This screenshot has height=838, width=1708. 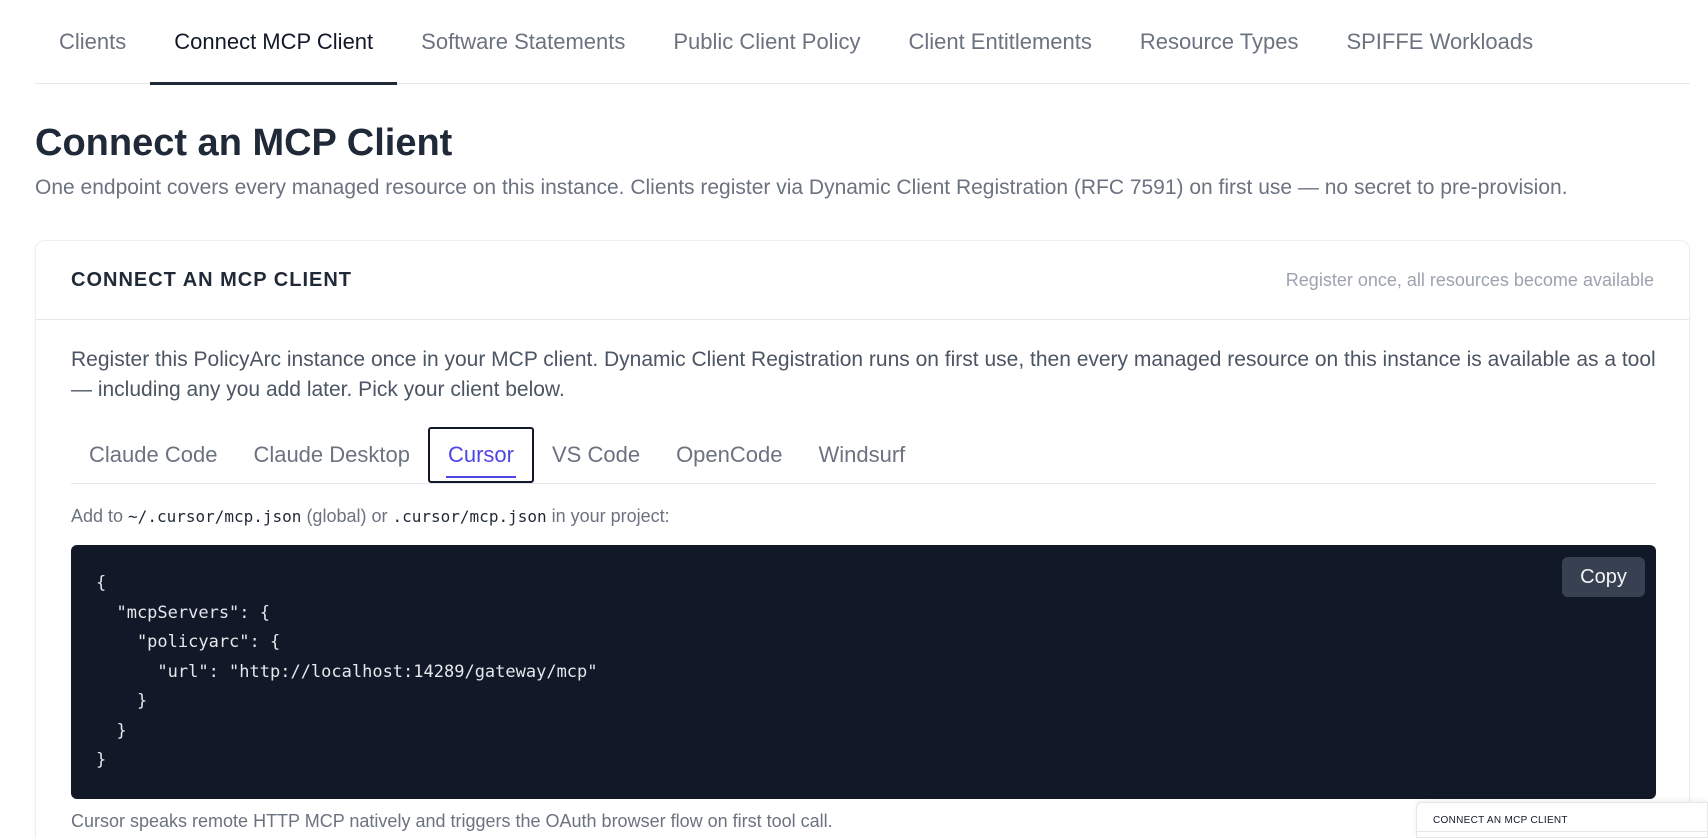 What do you see at coordinates (211, 279) in the screenshot?
I see `card-title: CONNECT AN MCP CLIENT` at bounding box center [211, 279].